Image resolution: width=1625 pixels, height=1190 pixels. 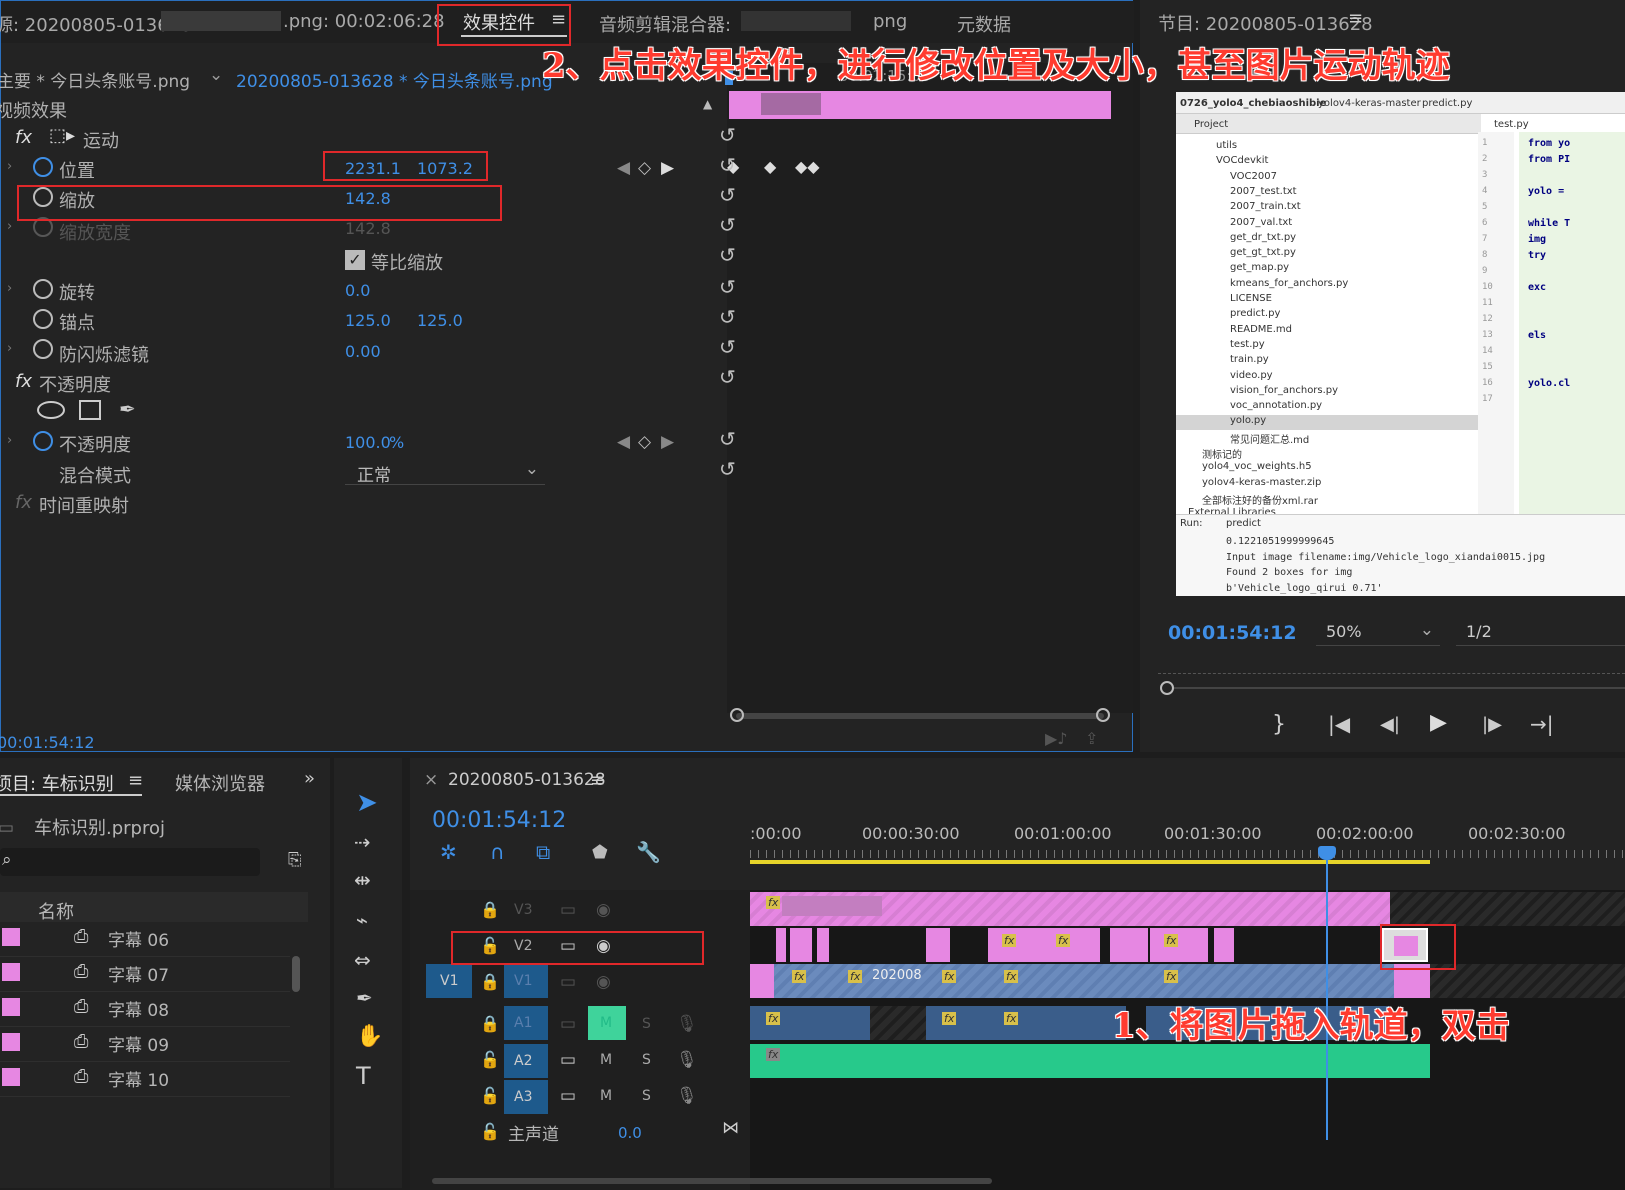 I want to click on track-v3-label: V3, so click(x=523, y=910).